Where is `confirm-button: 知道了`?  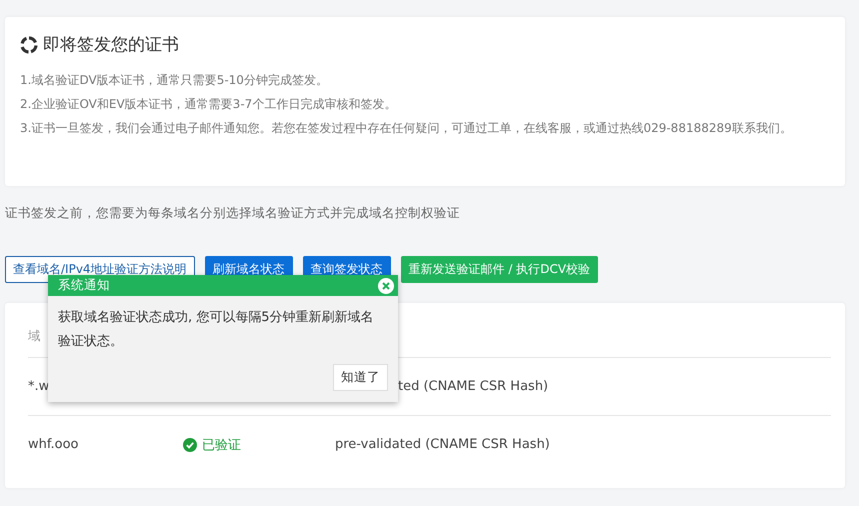 confirm-button: 知道了 is located at coordinates (360, 377).